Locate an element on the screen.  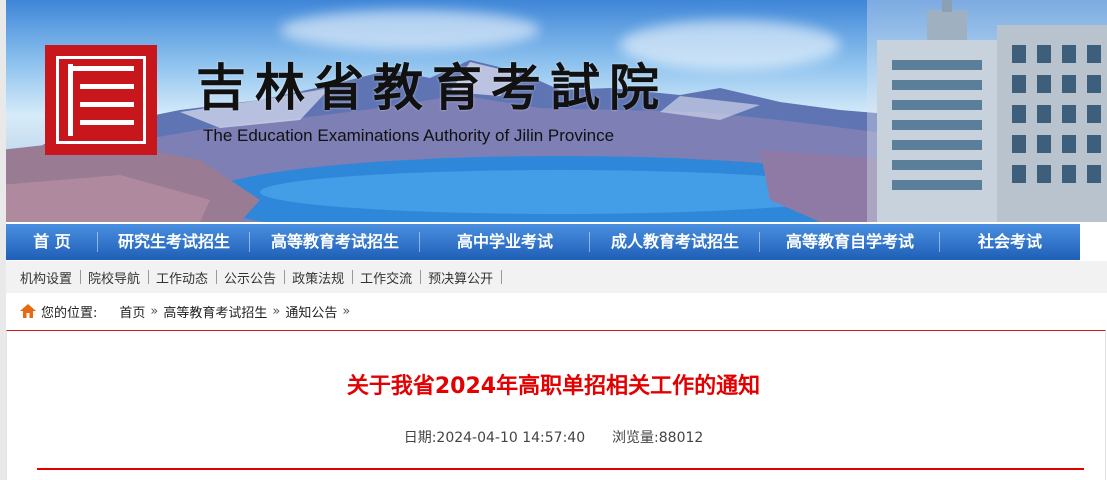
subnav-item-budget: 预决算公开 is located at coordinates (461, 277).